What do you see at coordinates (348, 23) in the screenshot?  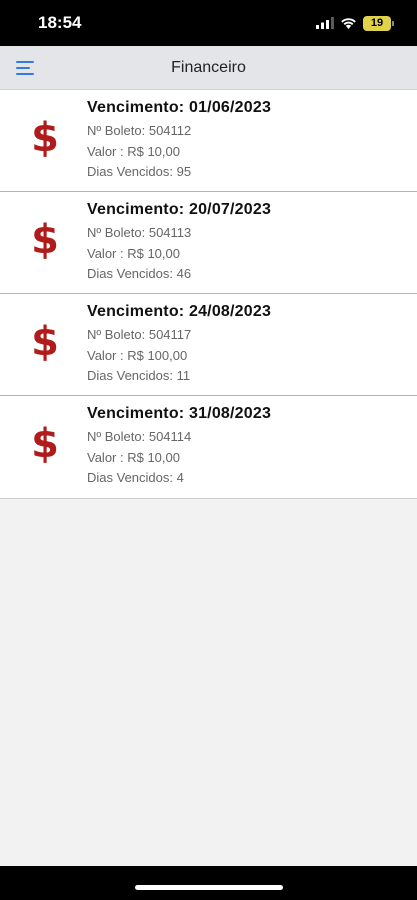 I see `wifi-icon` at bounding box center [348, 23].